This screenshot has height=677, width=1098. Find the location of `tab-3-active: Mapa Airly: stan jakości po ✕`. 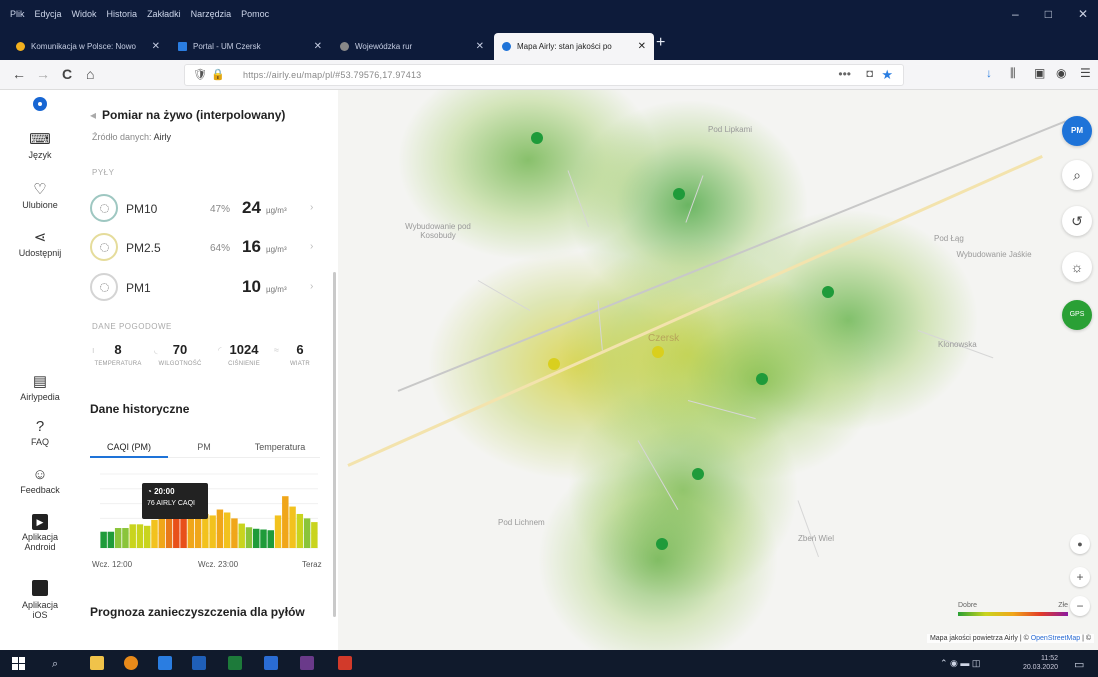

tab-3-active: Mapa Airly: stan jakości po ✕ is located at coordinates (574, 46).